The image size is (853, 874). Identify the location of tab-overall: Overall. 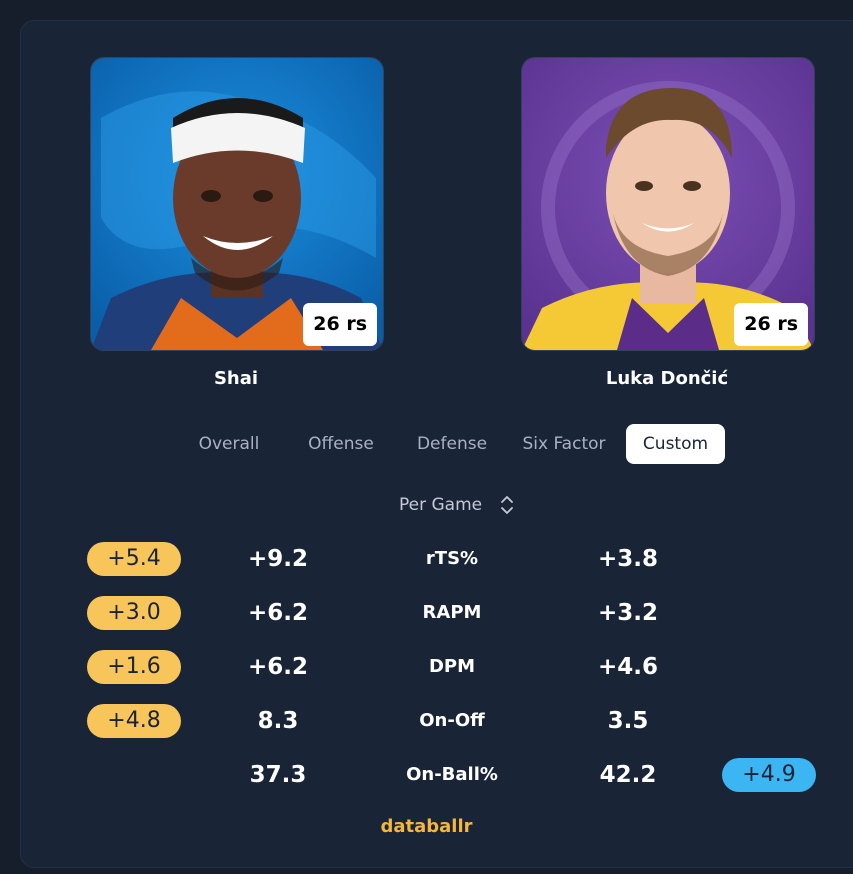
(229, 444).